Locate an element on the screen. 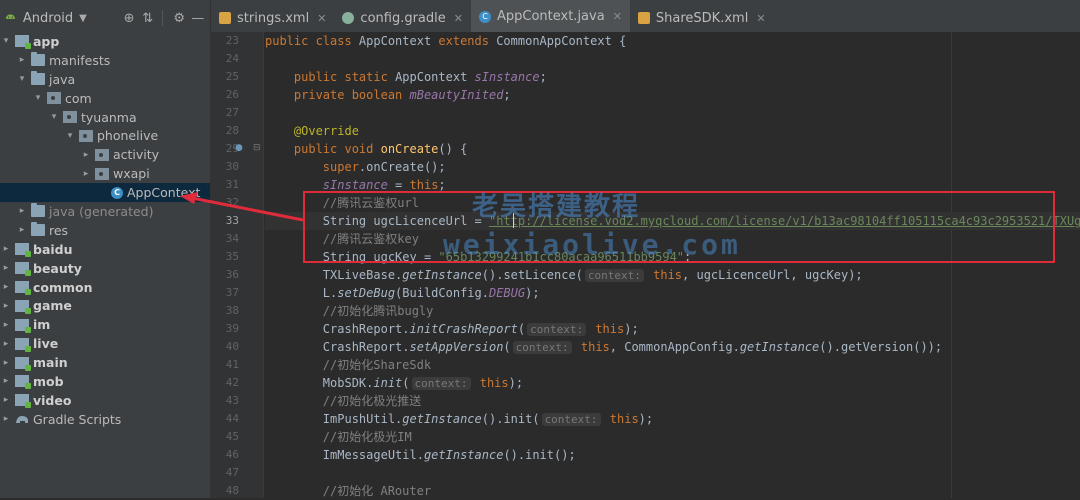  code-line: public void onCreate() { is located at coordinates (366, 149).